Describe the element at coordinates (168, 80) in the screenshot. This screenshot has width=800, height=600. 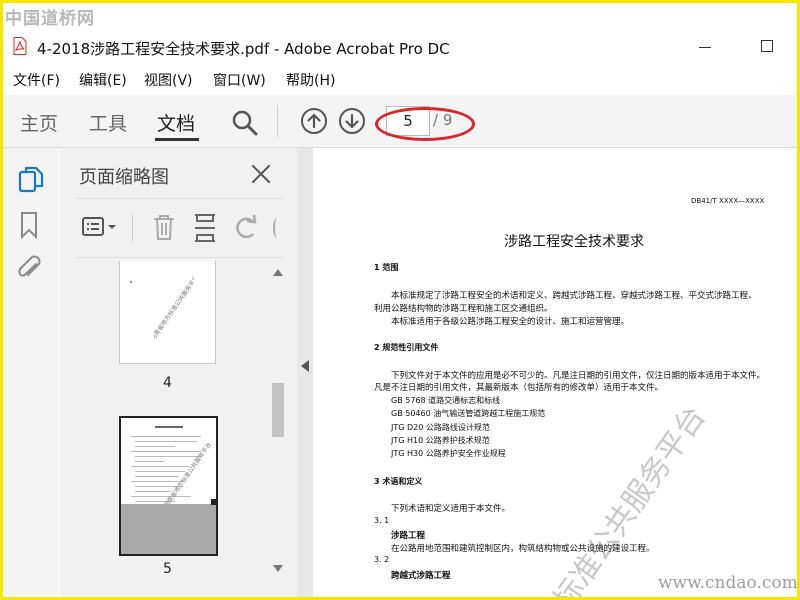
I see `menu-view: 视图(V)` at that location.